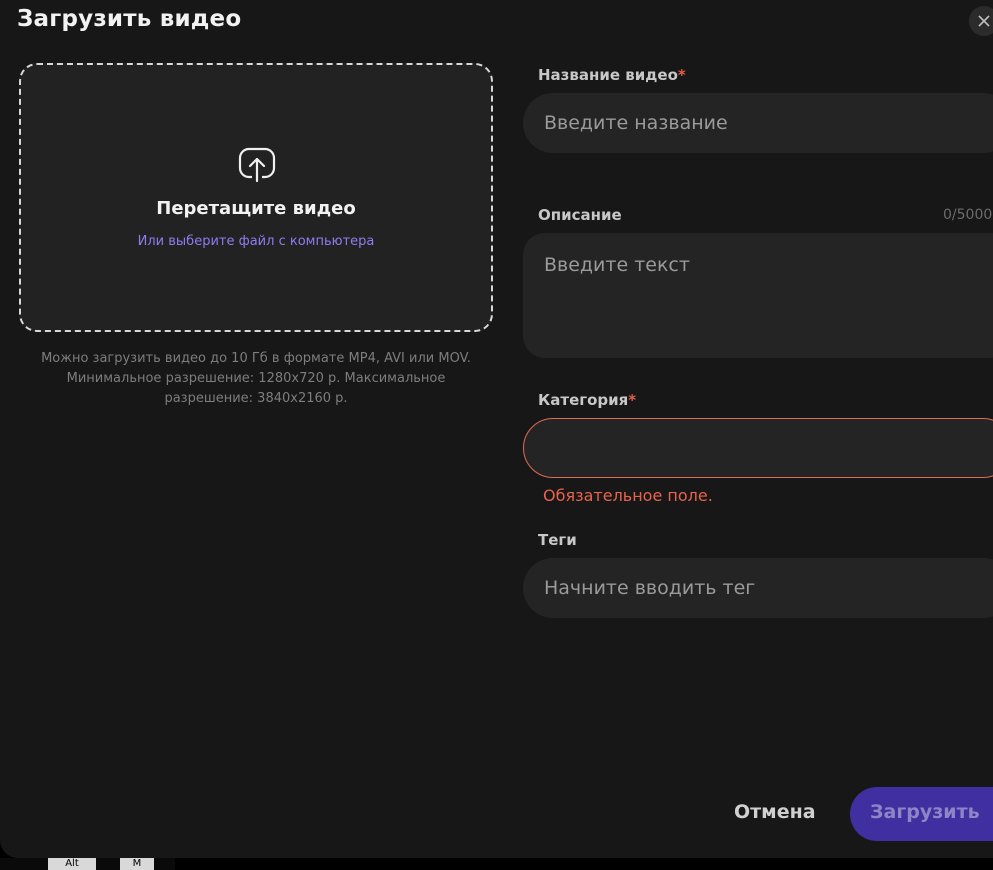 Image resolution: width=993 pixels, height=870 pixels. I want to click on submit-button: Загрузить, so click(921, 814).